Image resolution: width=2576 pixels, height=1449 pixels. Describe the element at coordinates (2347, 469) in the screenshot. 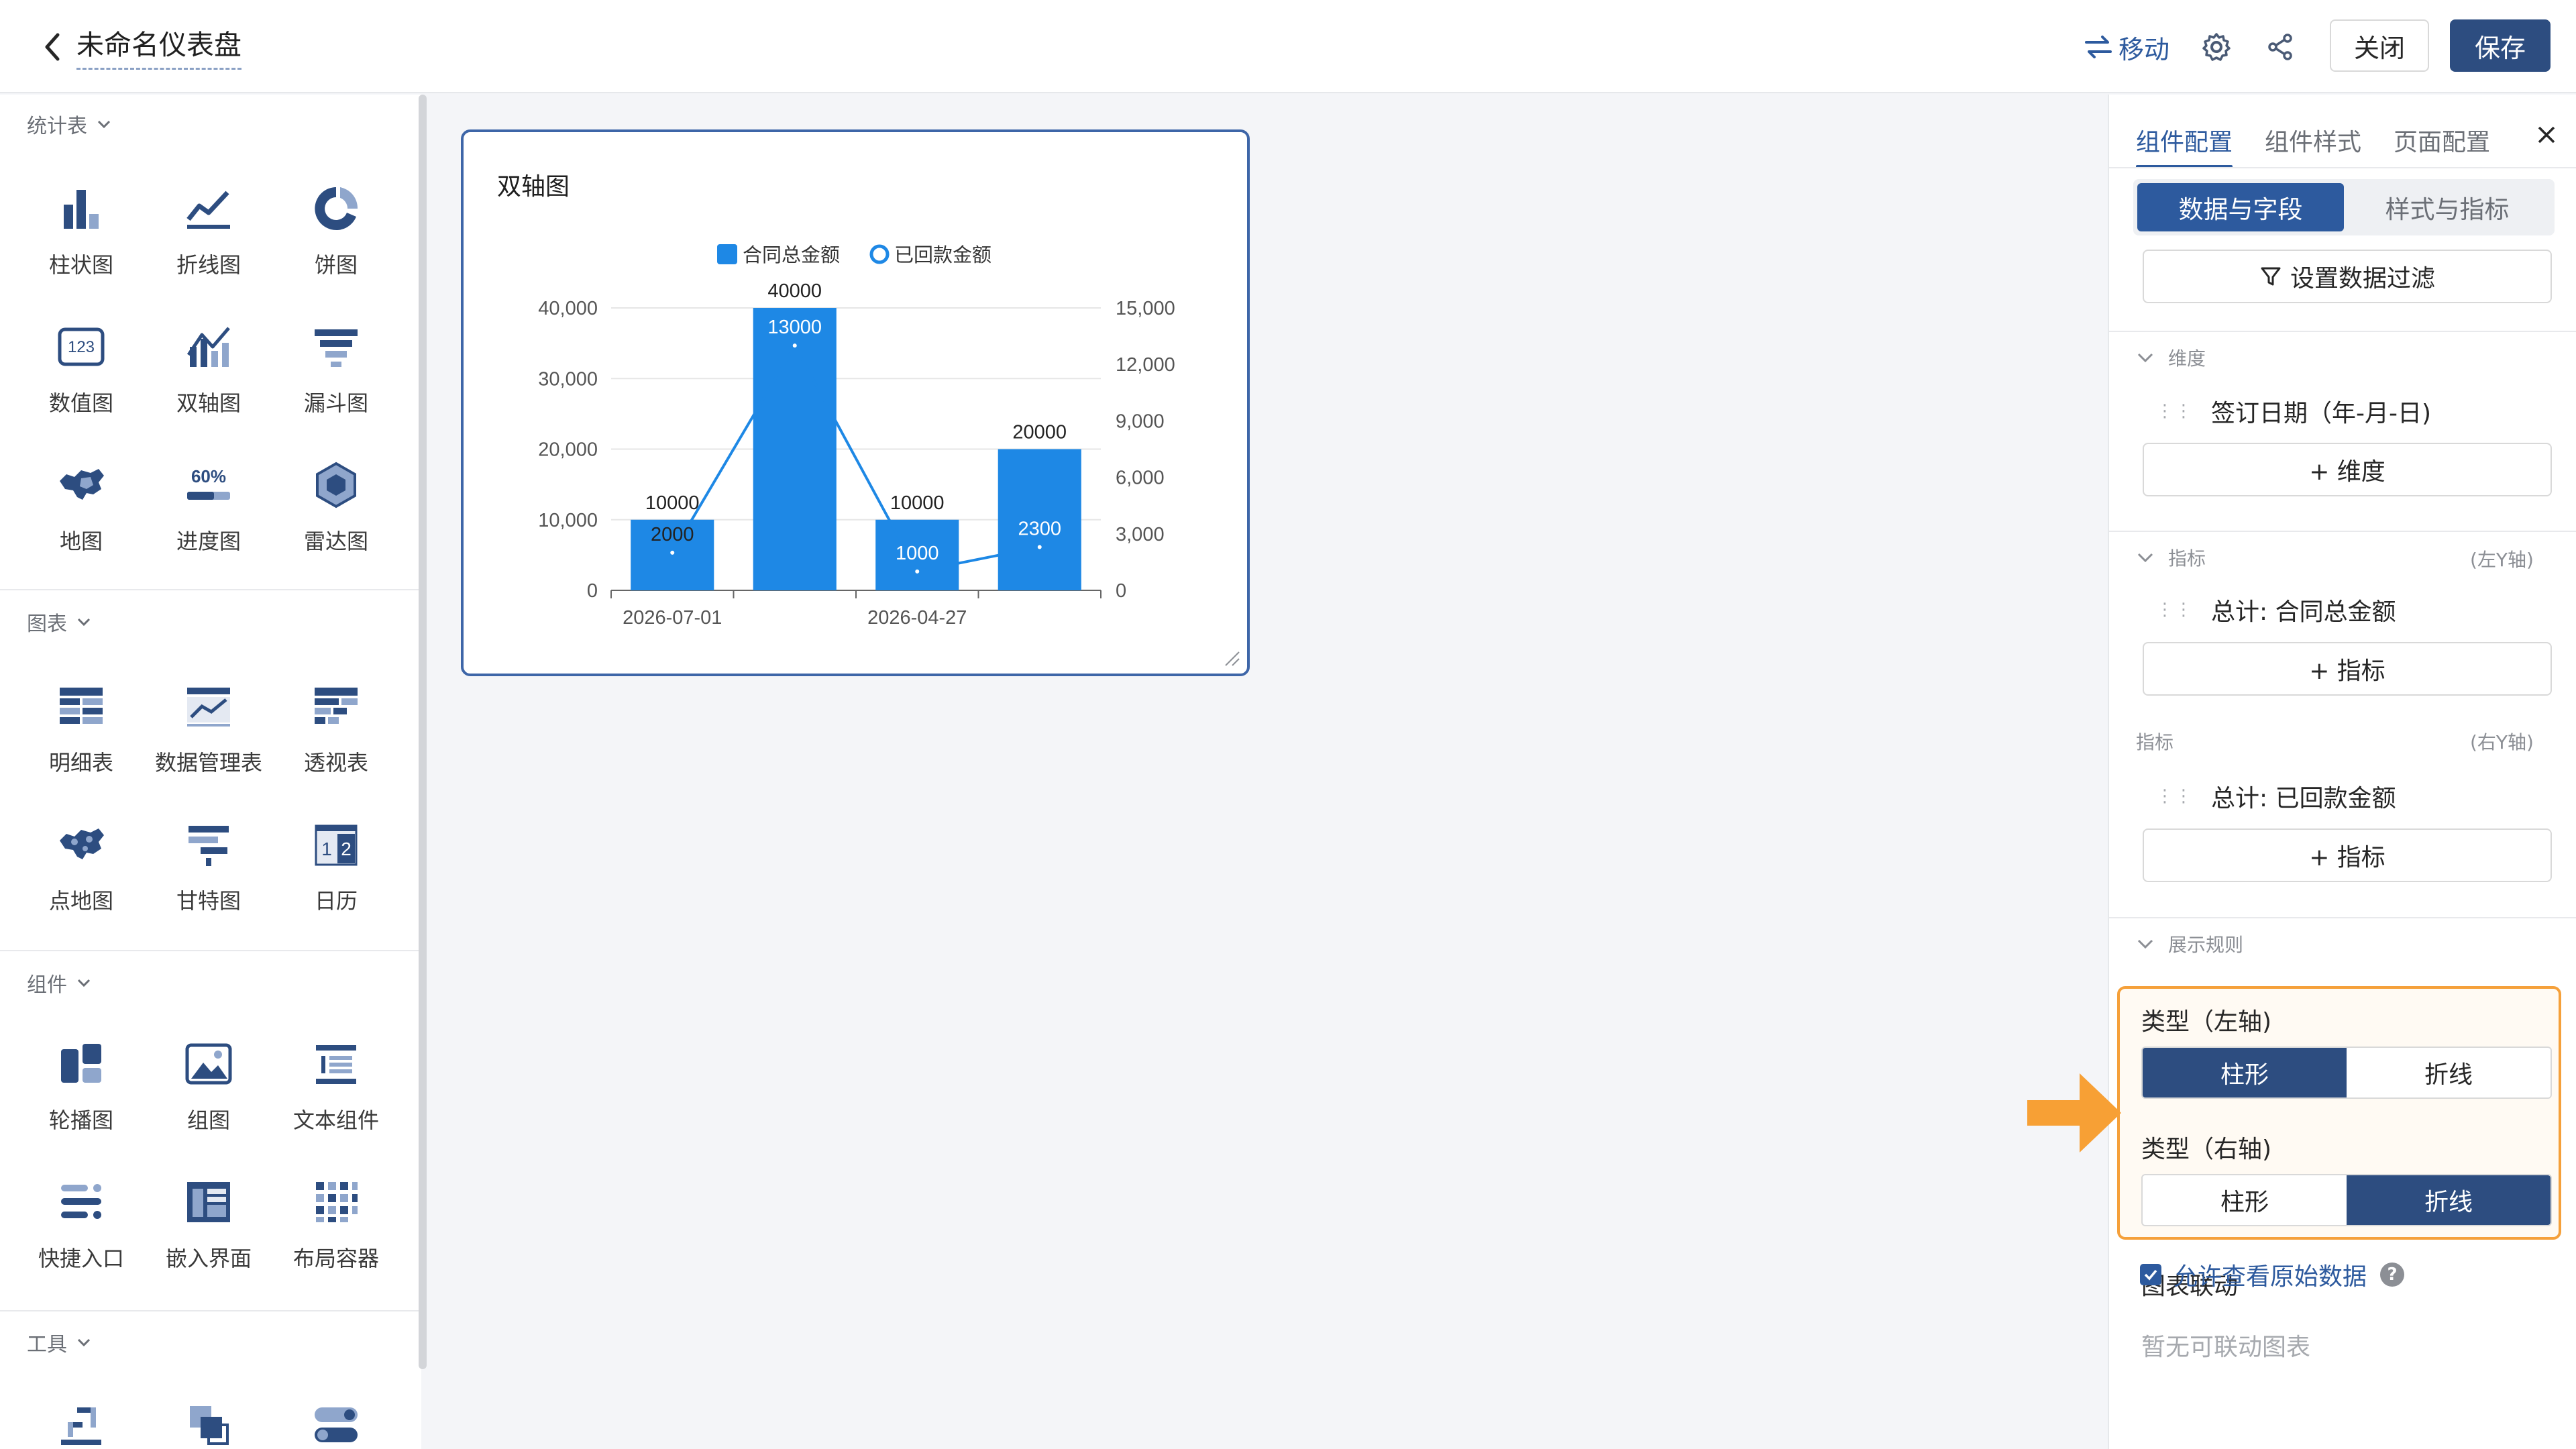

I see `add-dimension-button: + 维度` at that location.